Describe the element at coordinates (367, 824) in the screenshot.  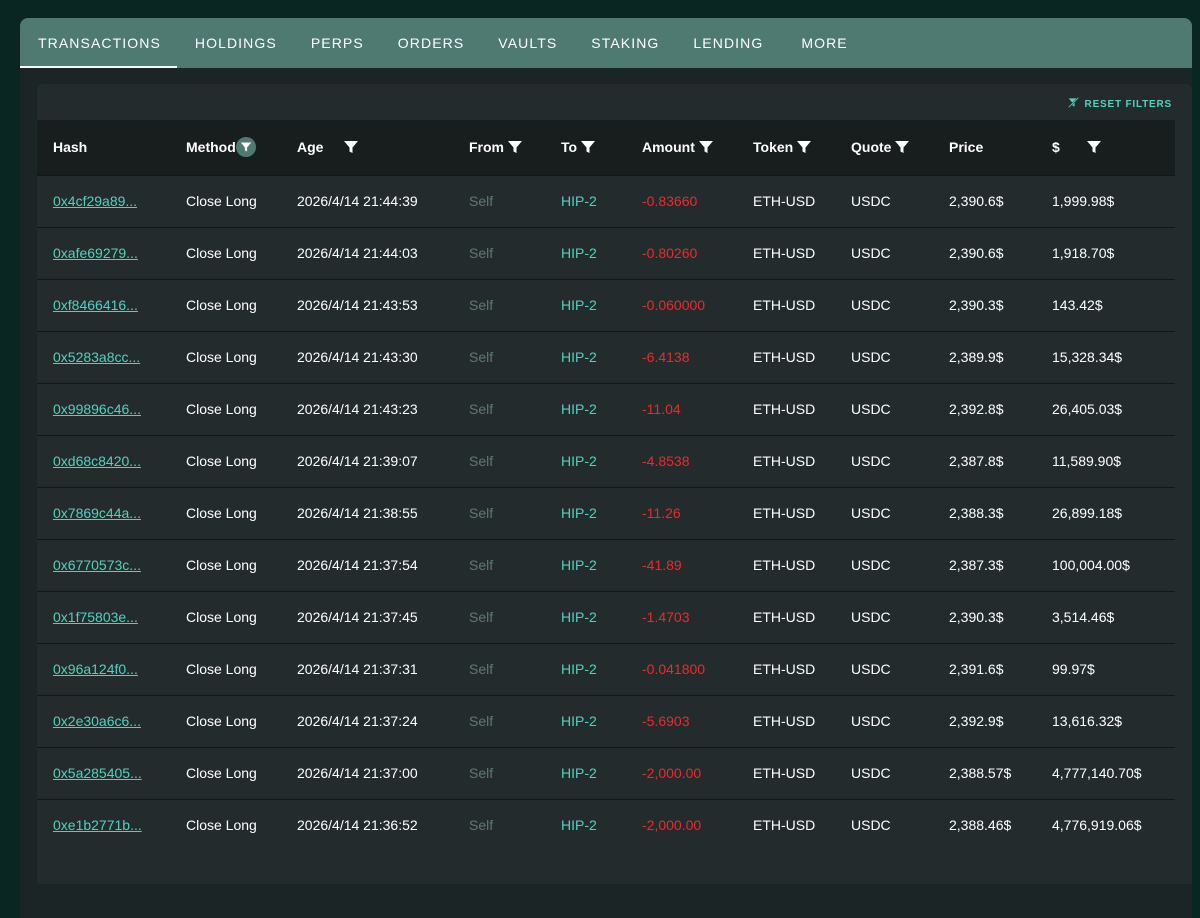
I see `table-cell: 2026/4/14 21:36:52` at that location.